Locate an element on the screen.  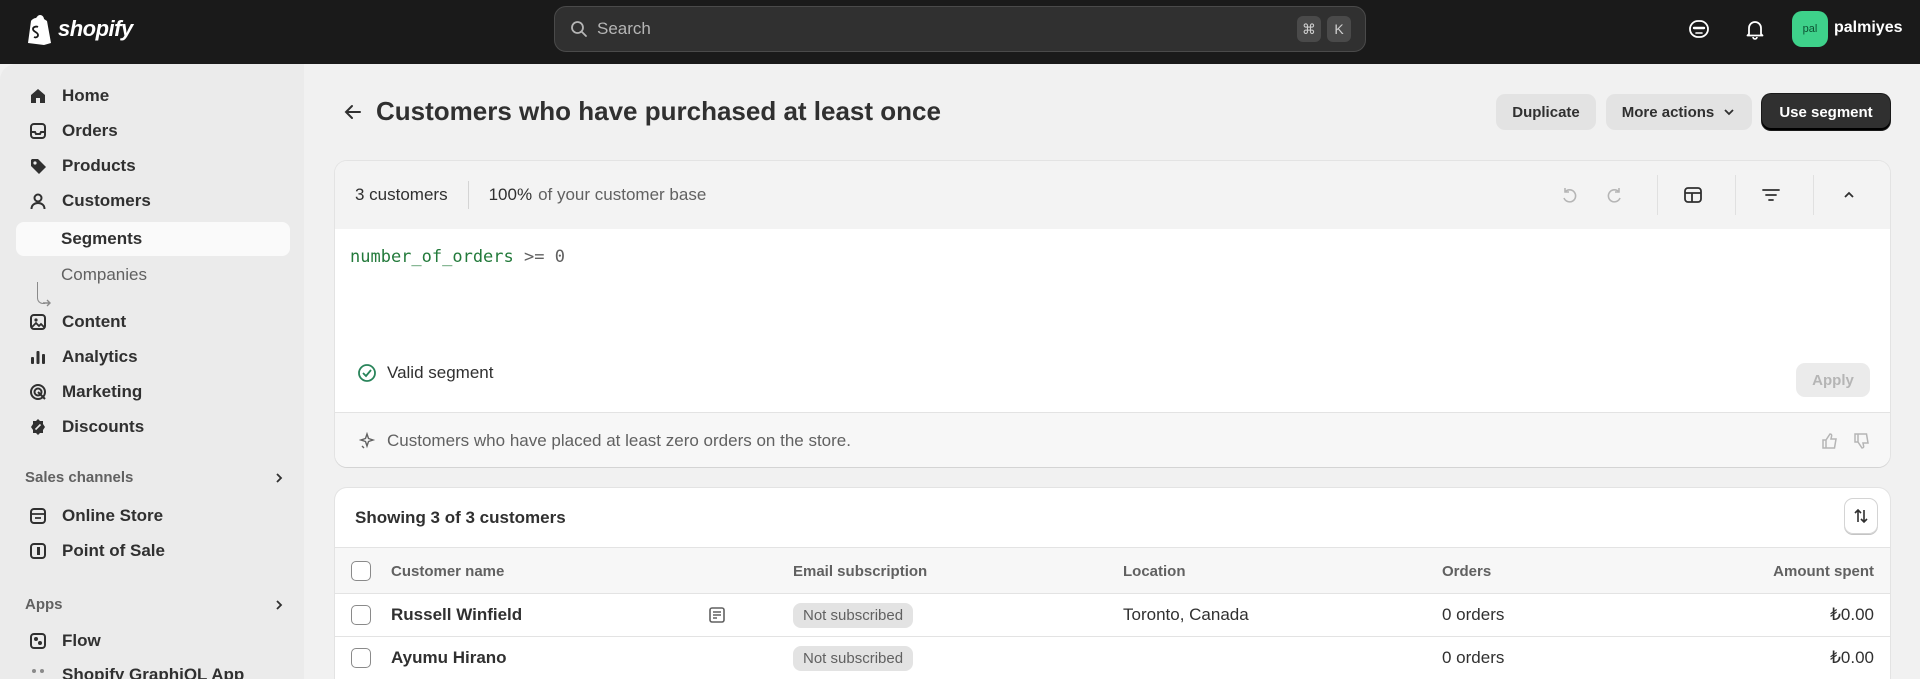
more-actions-button: More actions is located at coordinates (1679, 112).